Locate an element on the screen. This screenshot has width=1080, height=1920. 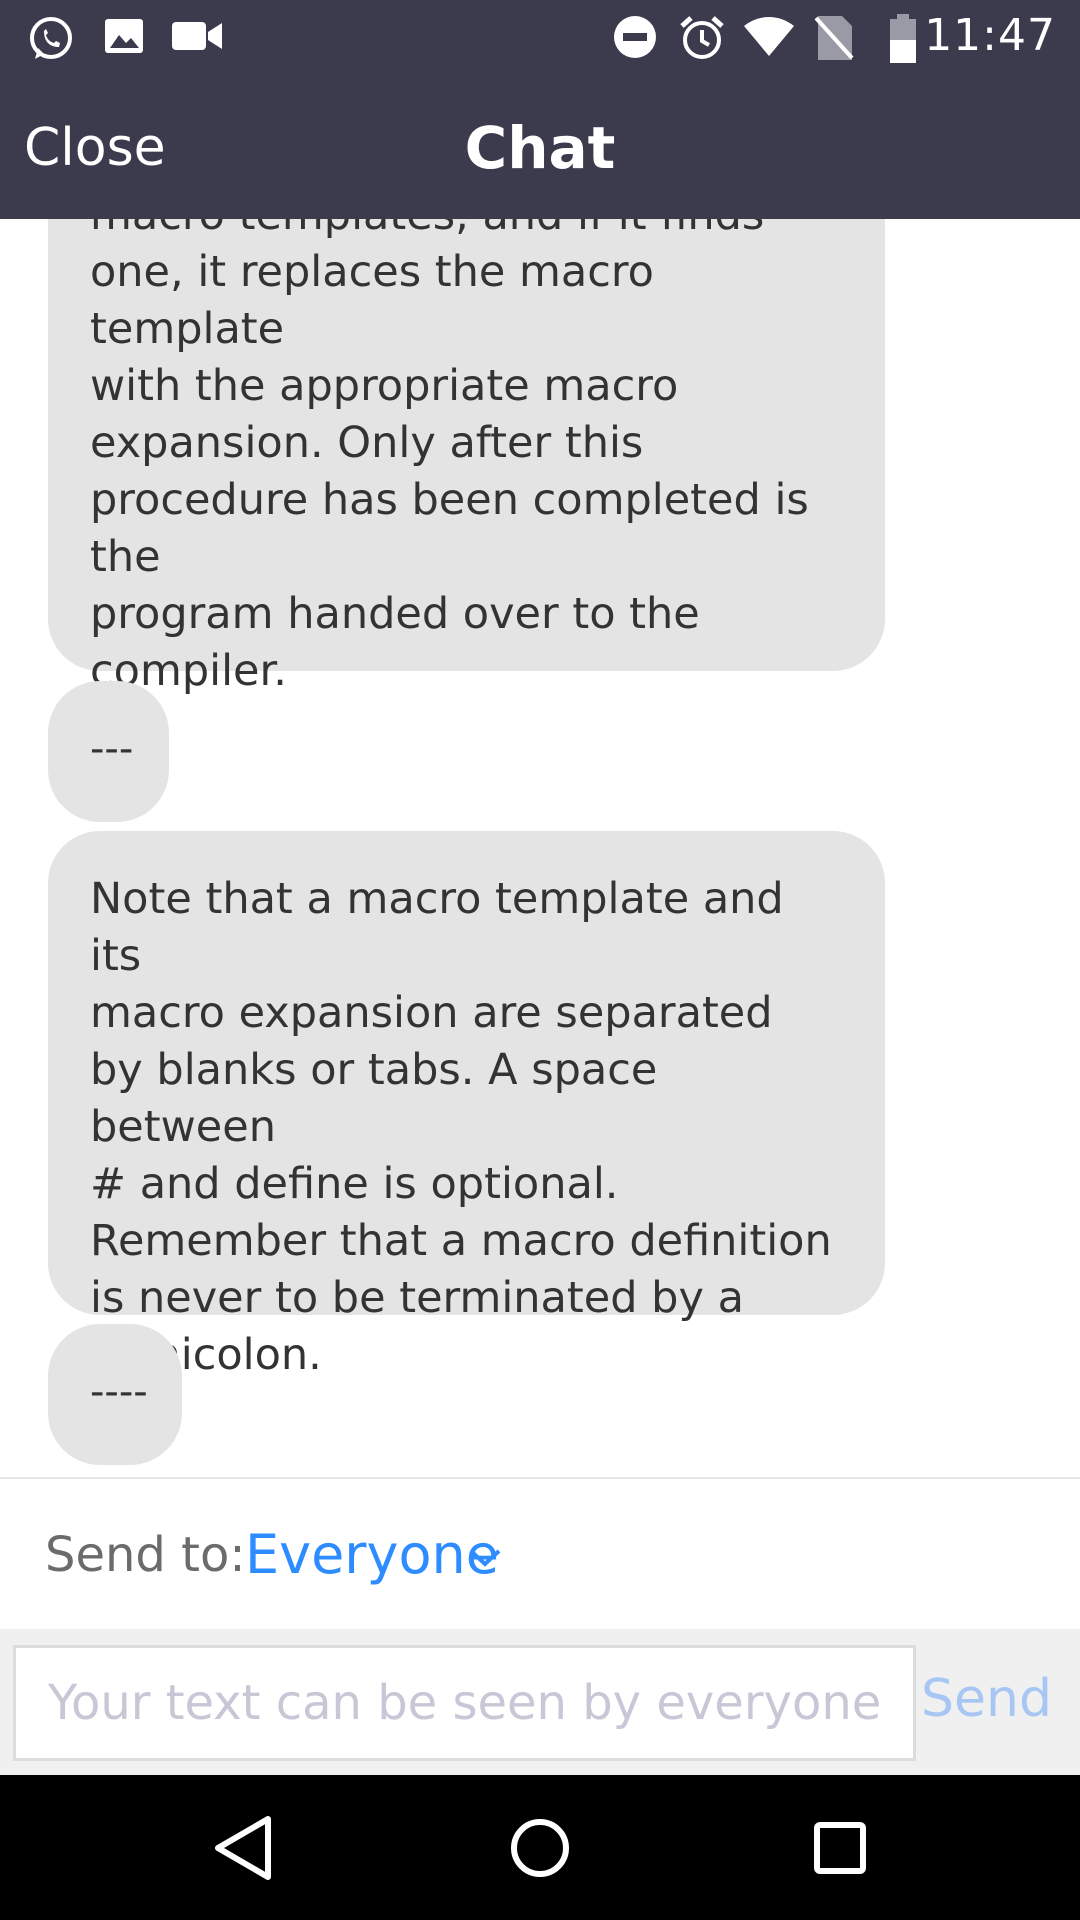
do-not-disturb-icon is located at coordinates (635, 37).